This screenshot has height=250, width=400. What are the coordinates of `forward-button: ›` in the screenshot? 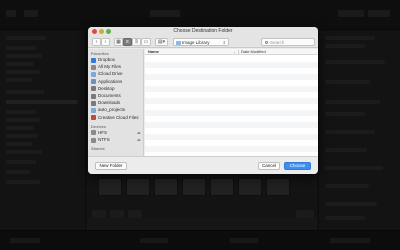 It's located at (105, 42).